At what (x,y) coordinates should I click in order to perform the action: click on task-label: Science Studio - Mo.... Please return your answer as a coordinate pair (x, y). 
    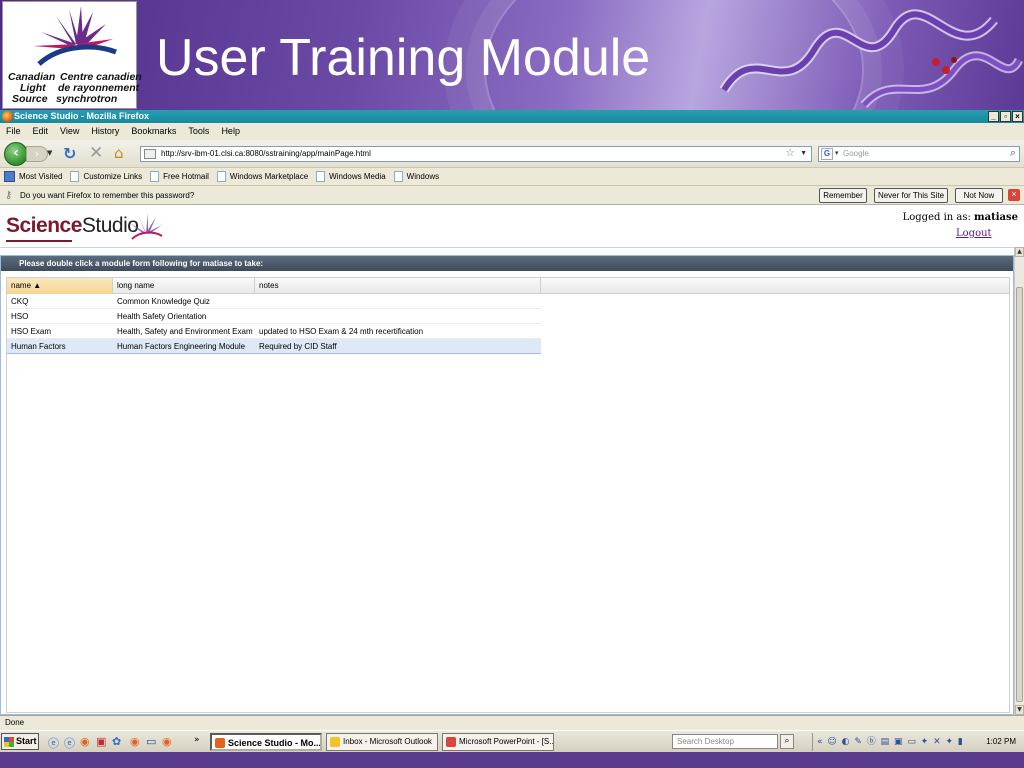
    Looking at the image, I should click on (275, 743).